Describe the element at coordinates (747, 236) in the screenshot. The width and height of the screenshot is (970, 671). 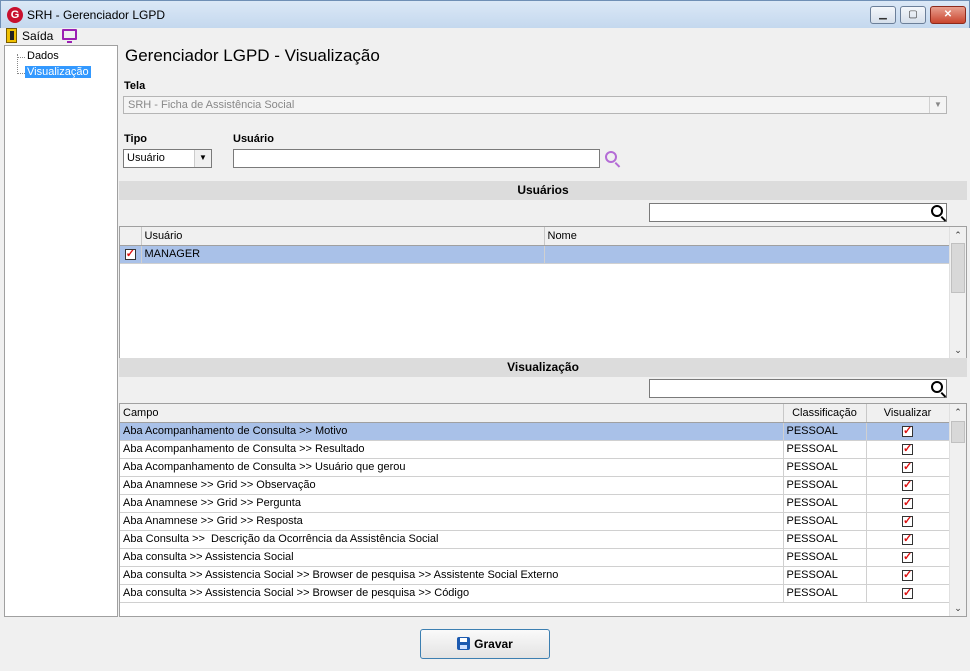
I see `column-header-nome: Nome` at that location.